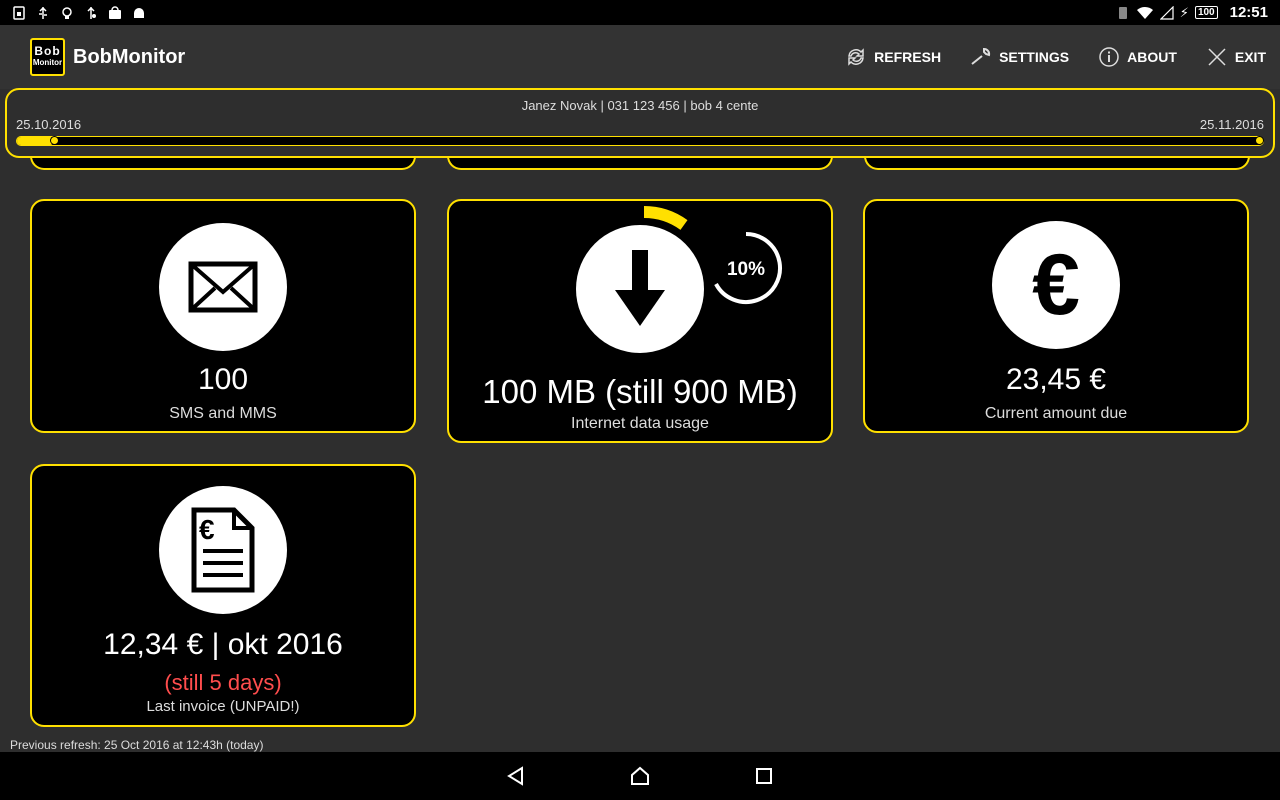 The height and width of the screenshot is (800, 1280). I want to click on sim-icon, so click(19, 12).